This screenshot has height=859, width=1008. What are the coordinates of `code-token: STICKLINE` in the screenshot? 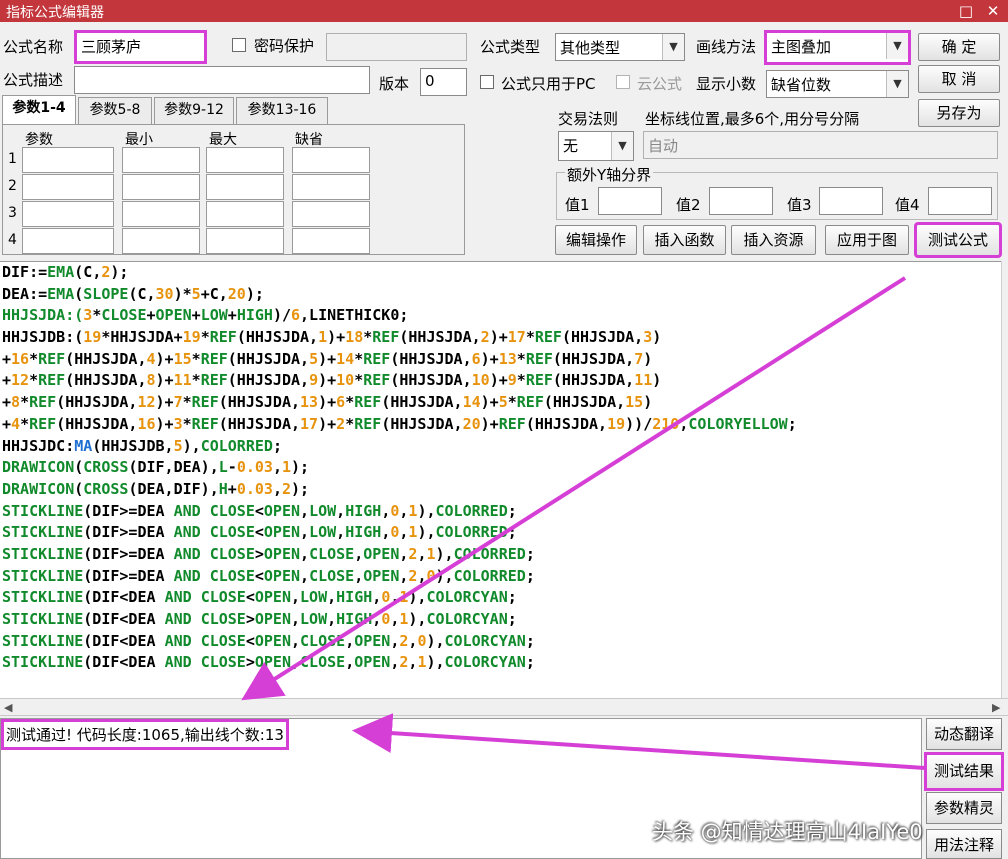 It's located at (43, 553).